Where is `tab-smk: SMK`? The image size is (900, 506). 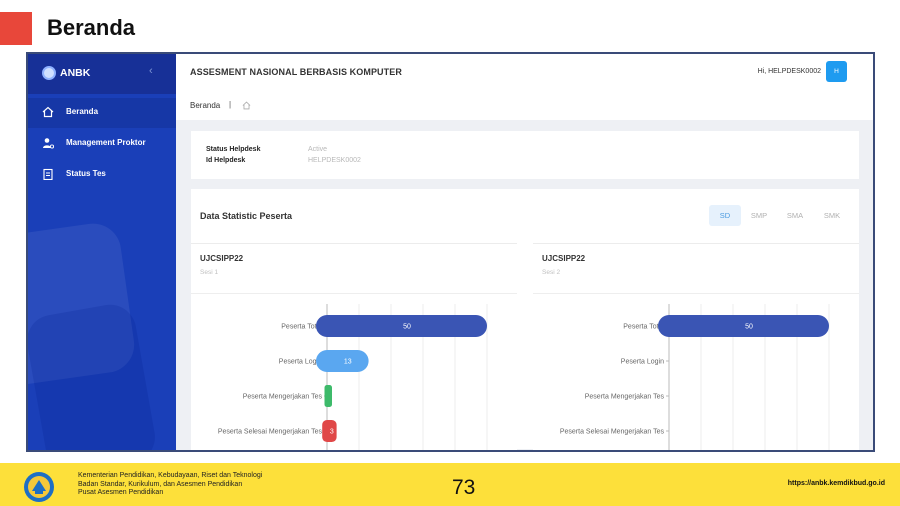
tab-smk: SMK is located at coordinates (832, 215).